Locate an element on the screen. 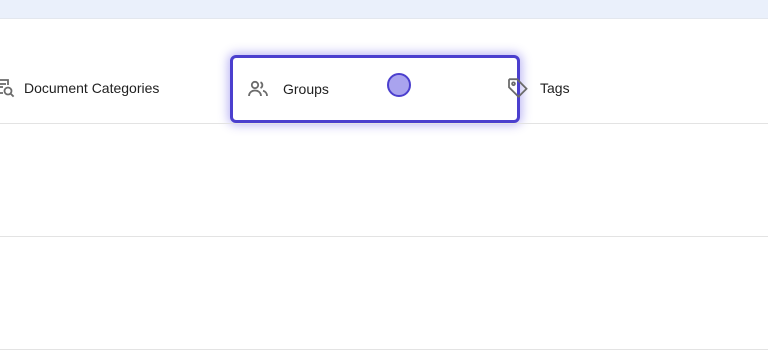 This screenshot has height=364, width=768. tab-document-categories: Document Categories is located at coordinates (112, 88).